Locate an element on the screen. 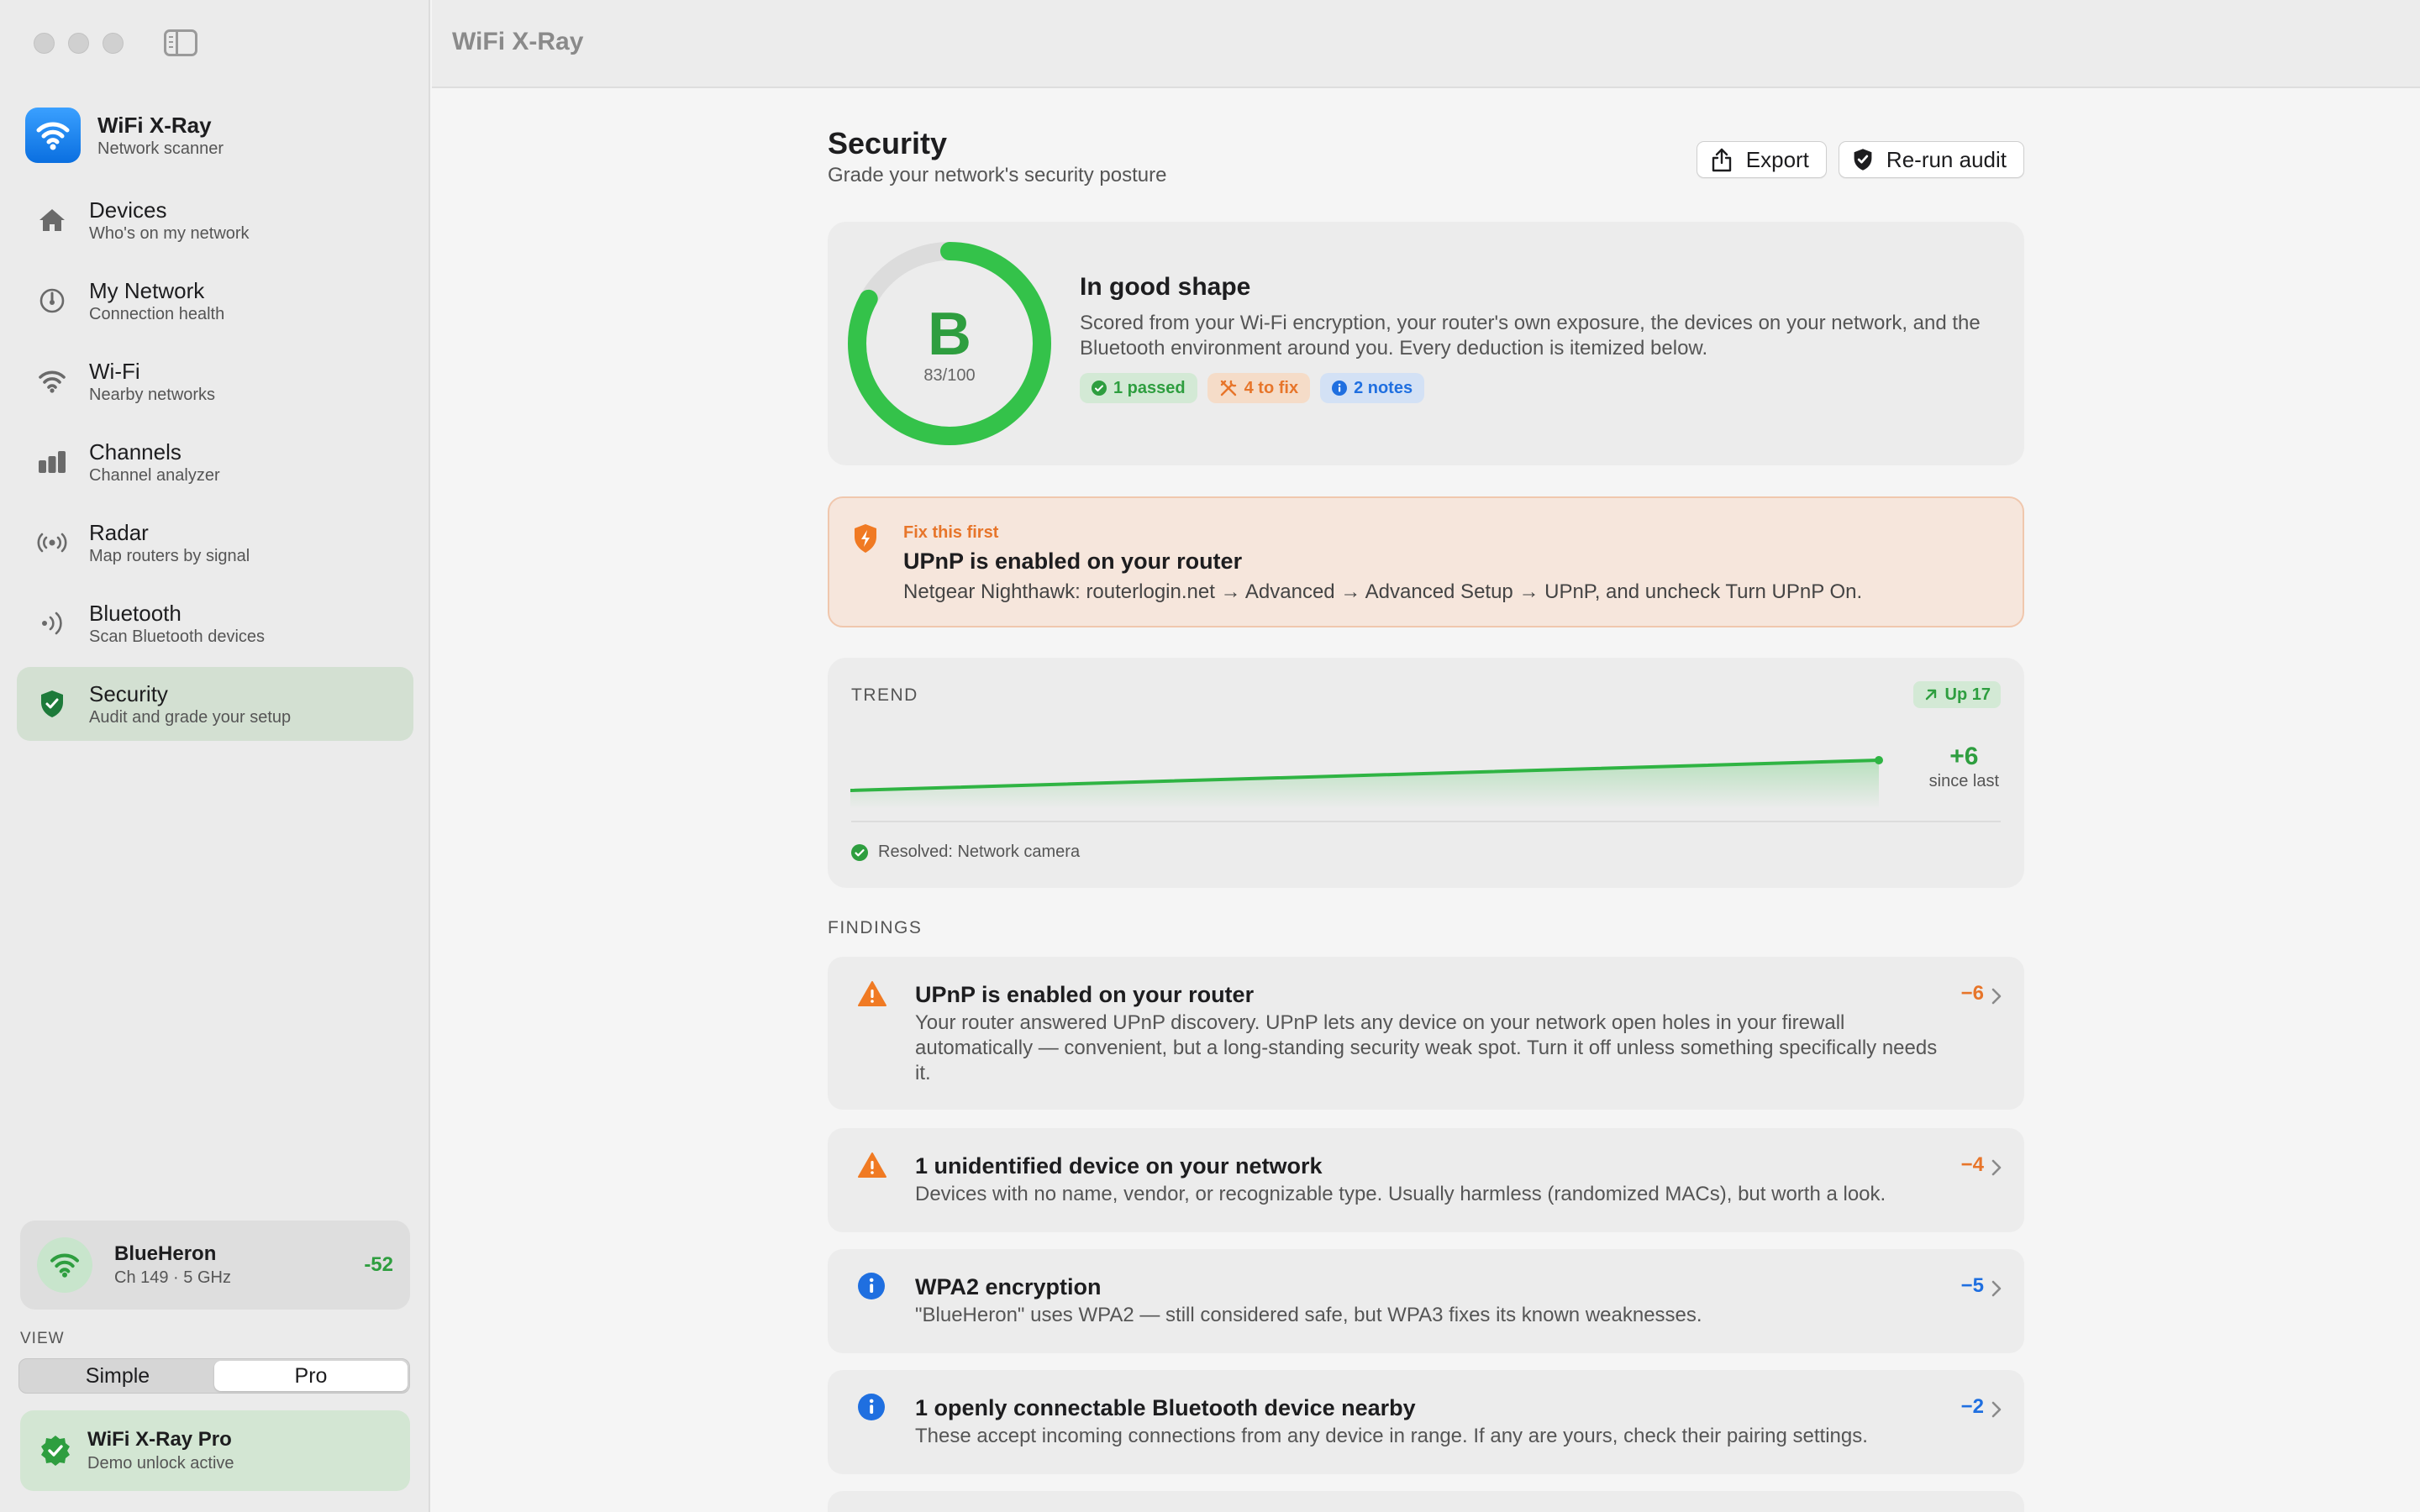  window-controls is located at coordinates (79, 43).